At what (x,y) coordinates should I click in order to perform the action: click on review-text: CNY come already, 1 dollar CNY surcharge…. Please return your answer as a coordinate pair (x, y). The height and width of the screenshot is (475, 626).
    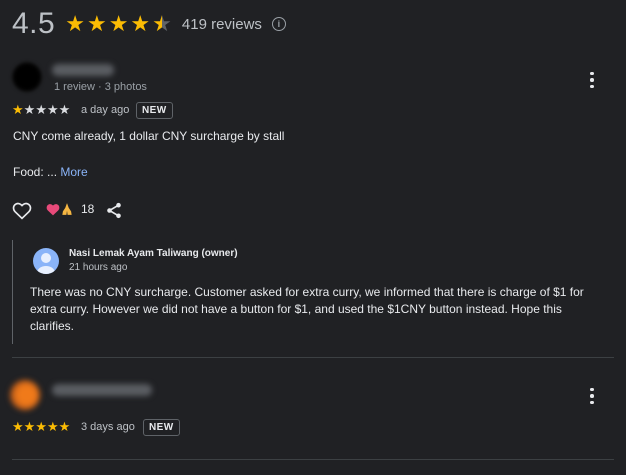
    Looking at the image, I should click on (149, 136).